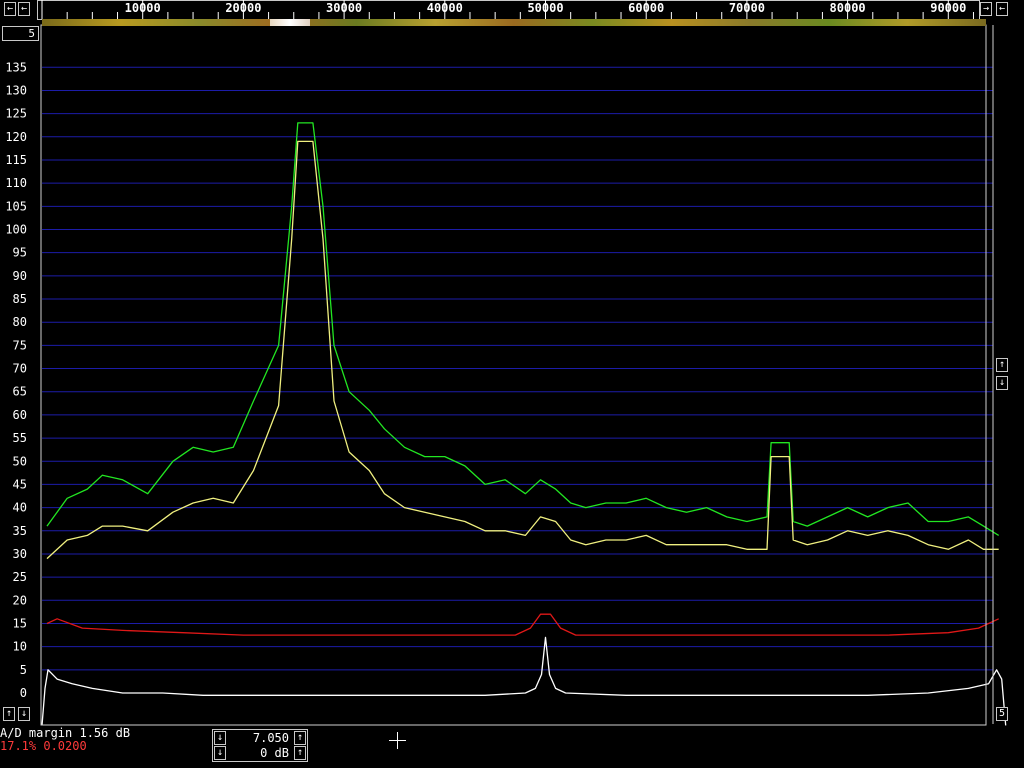  Describe the element at coordinates (270, 738) in the screenshot. I see `value-readout: 7.050` at that location.